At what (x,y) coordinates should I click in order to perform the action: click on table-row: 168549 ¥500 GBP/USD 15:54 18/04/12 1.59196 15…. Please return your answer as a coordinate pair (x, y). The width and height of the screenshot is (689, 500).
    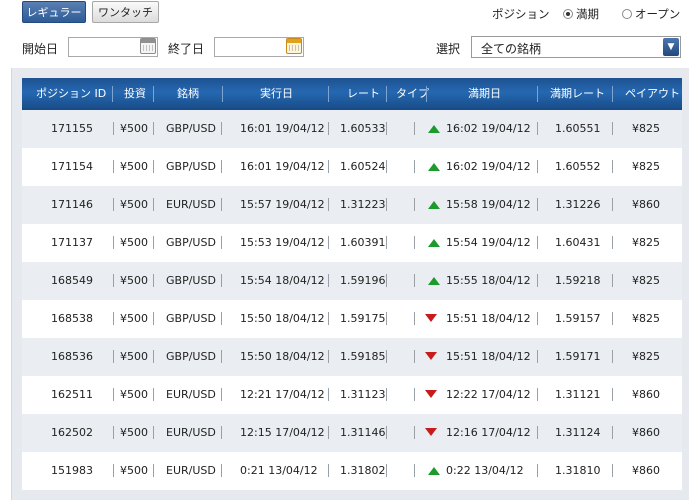
    Looking at the image, I should click on (352, 281).